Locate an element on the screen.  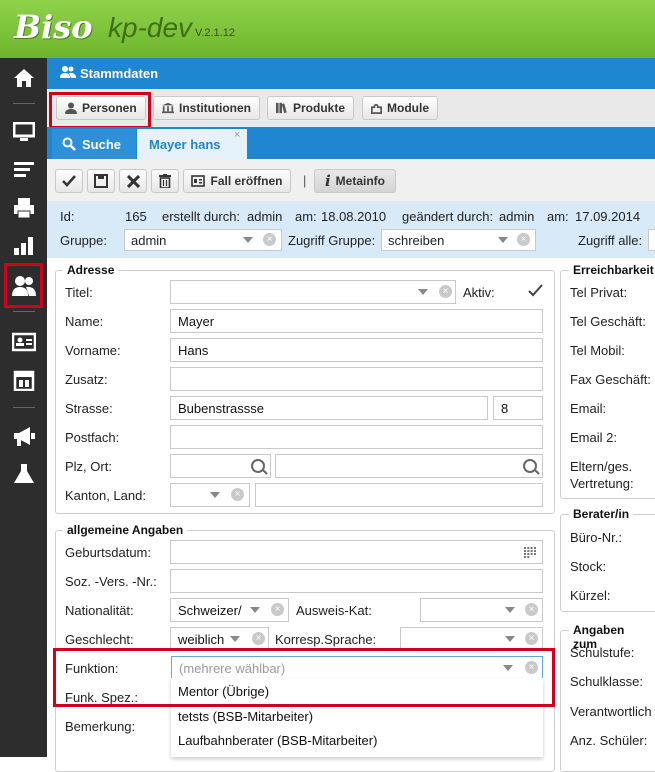
zusatz-input is located at coordinates (356, 379).